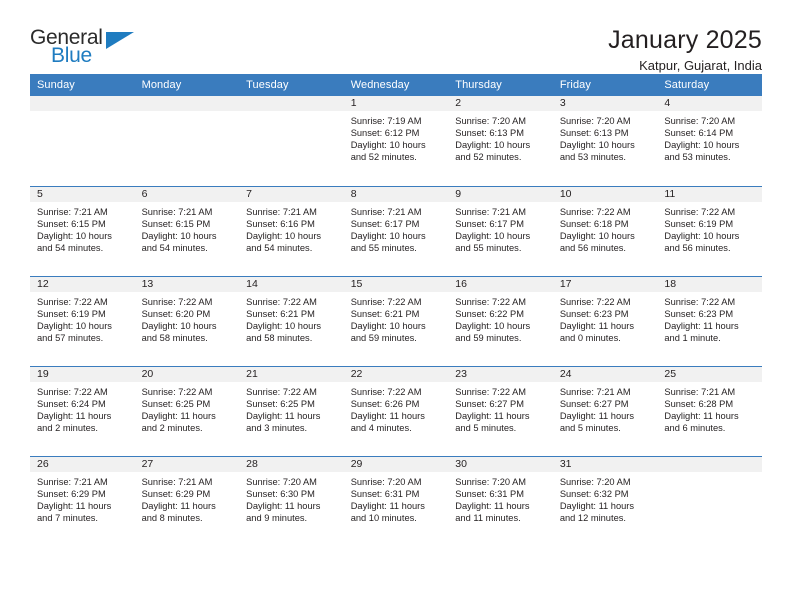 Image resolution: width=792 pixels, height=612 pixels. I want to click on day-number: 4, so click(709, 103).